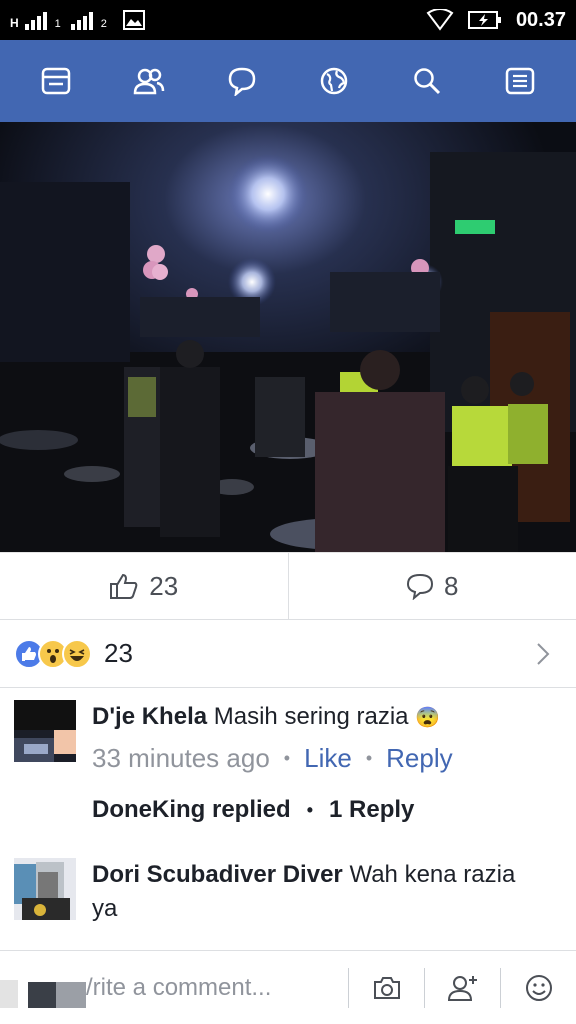 This screenshot has height=1024, width=576. I want to click on add-person-icon, so click(462, 988).